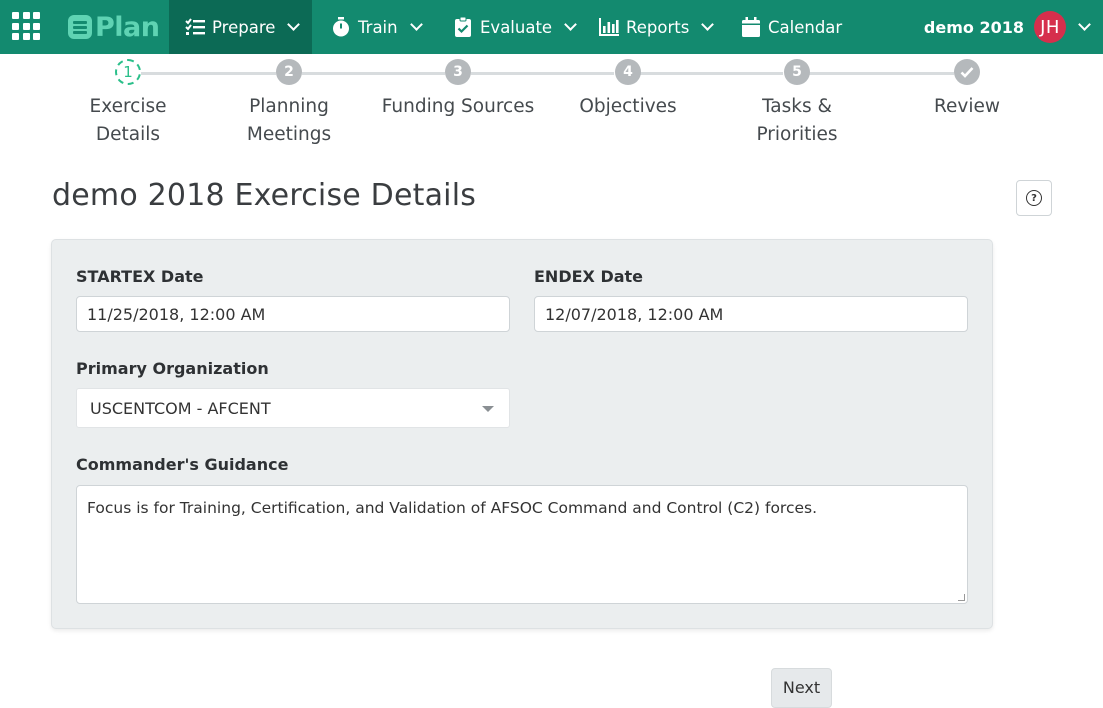 The height and width of the screenshot is (708, 1103). I want to click on startex-date-input: 11/25/2018, 12:00 AM, so click(293, 314).